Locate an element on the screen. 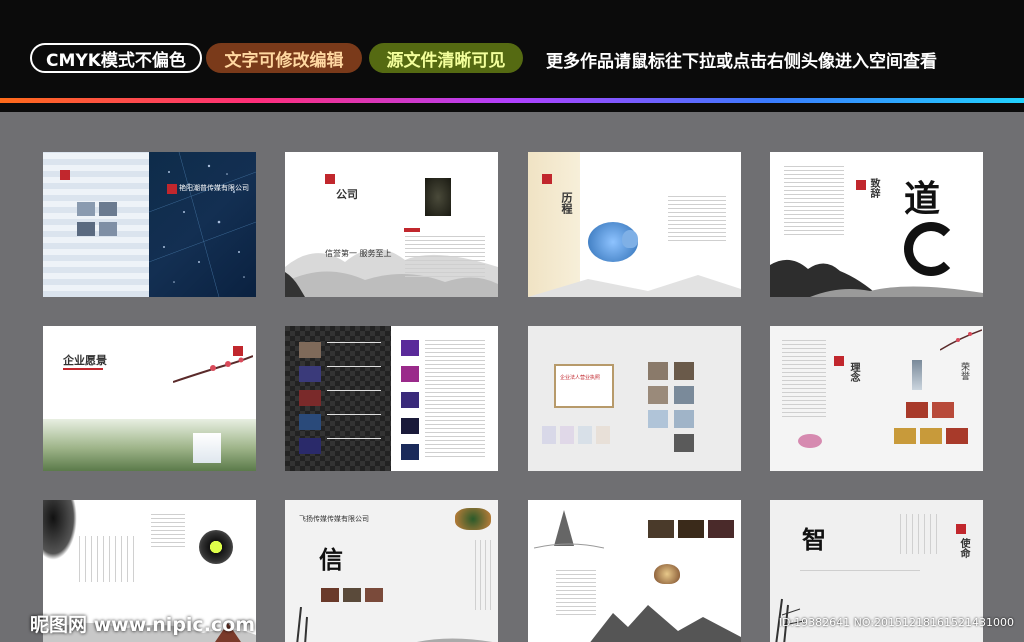 This screenshot has height=642, width=1024. bronze-ding-icon is located at coordinates (438, 197).